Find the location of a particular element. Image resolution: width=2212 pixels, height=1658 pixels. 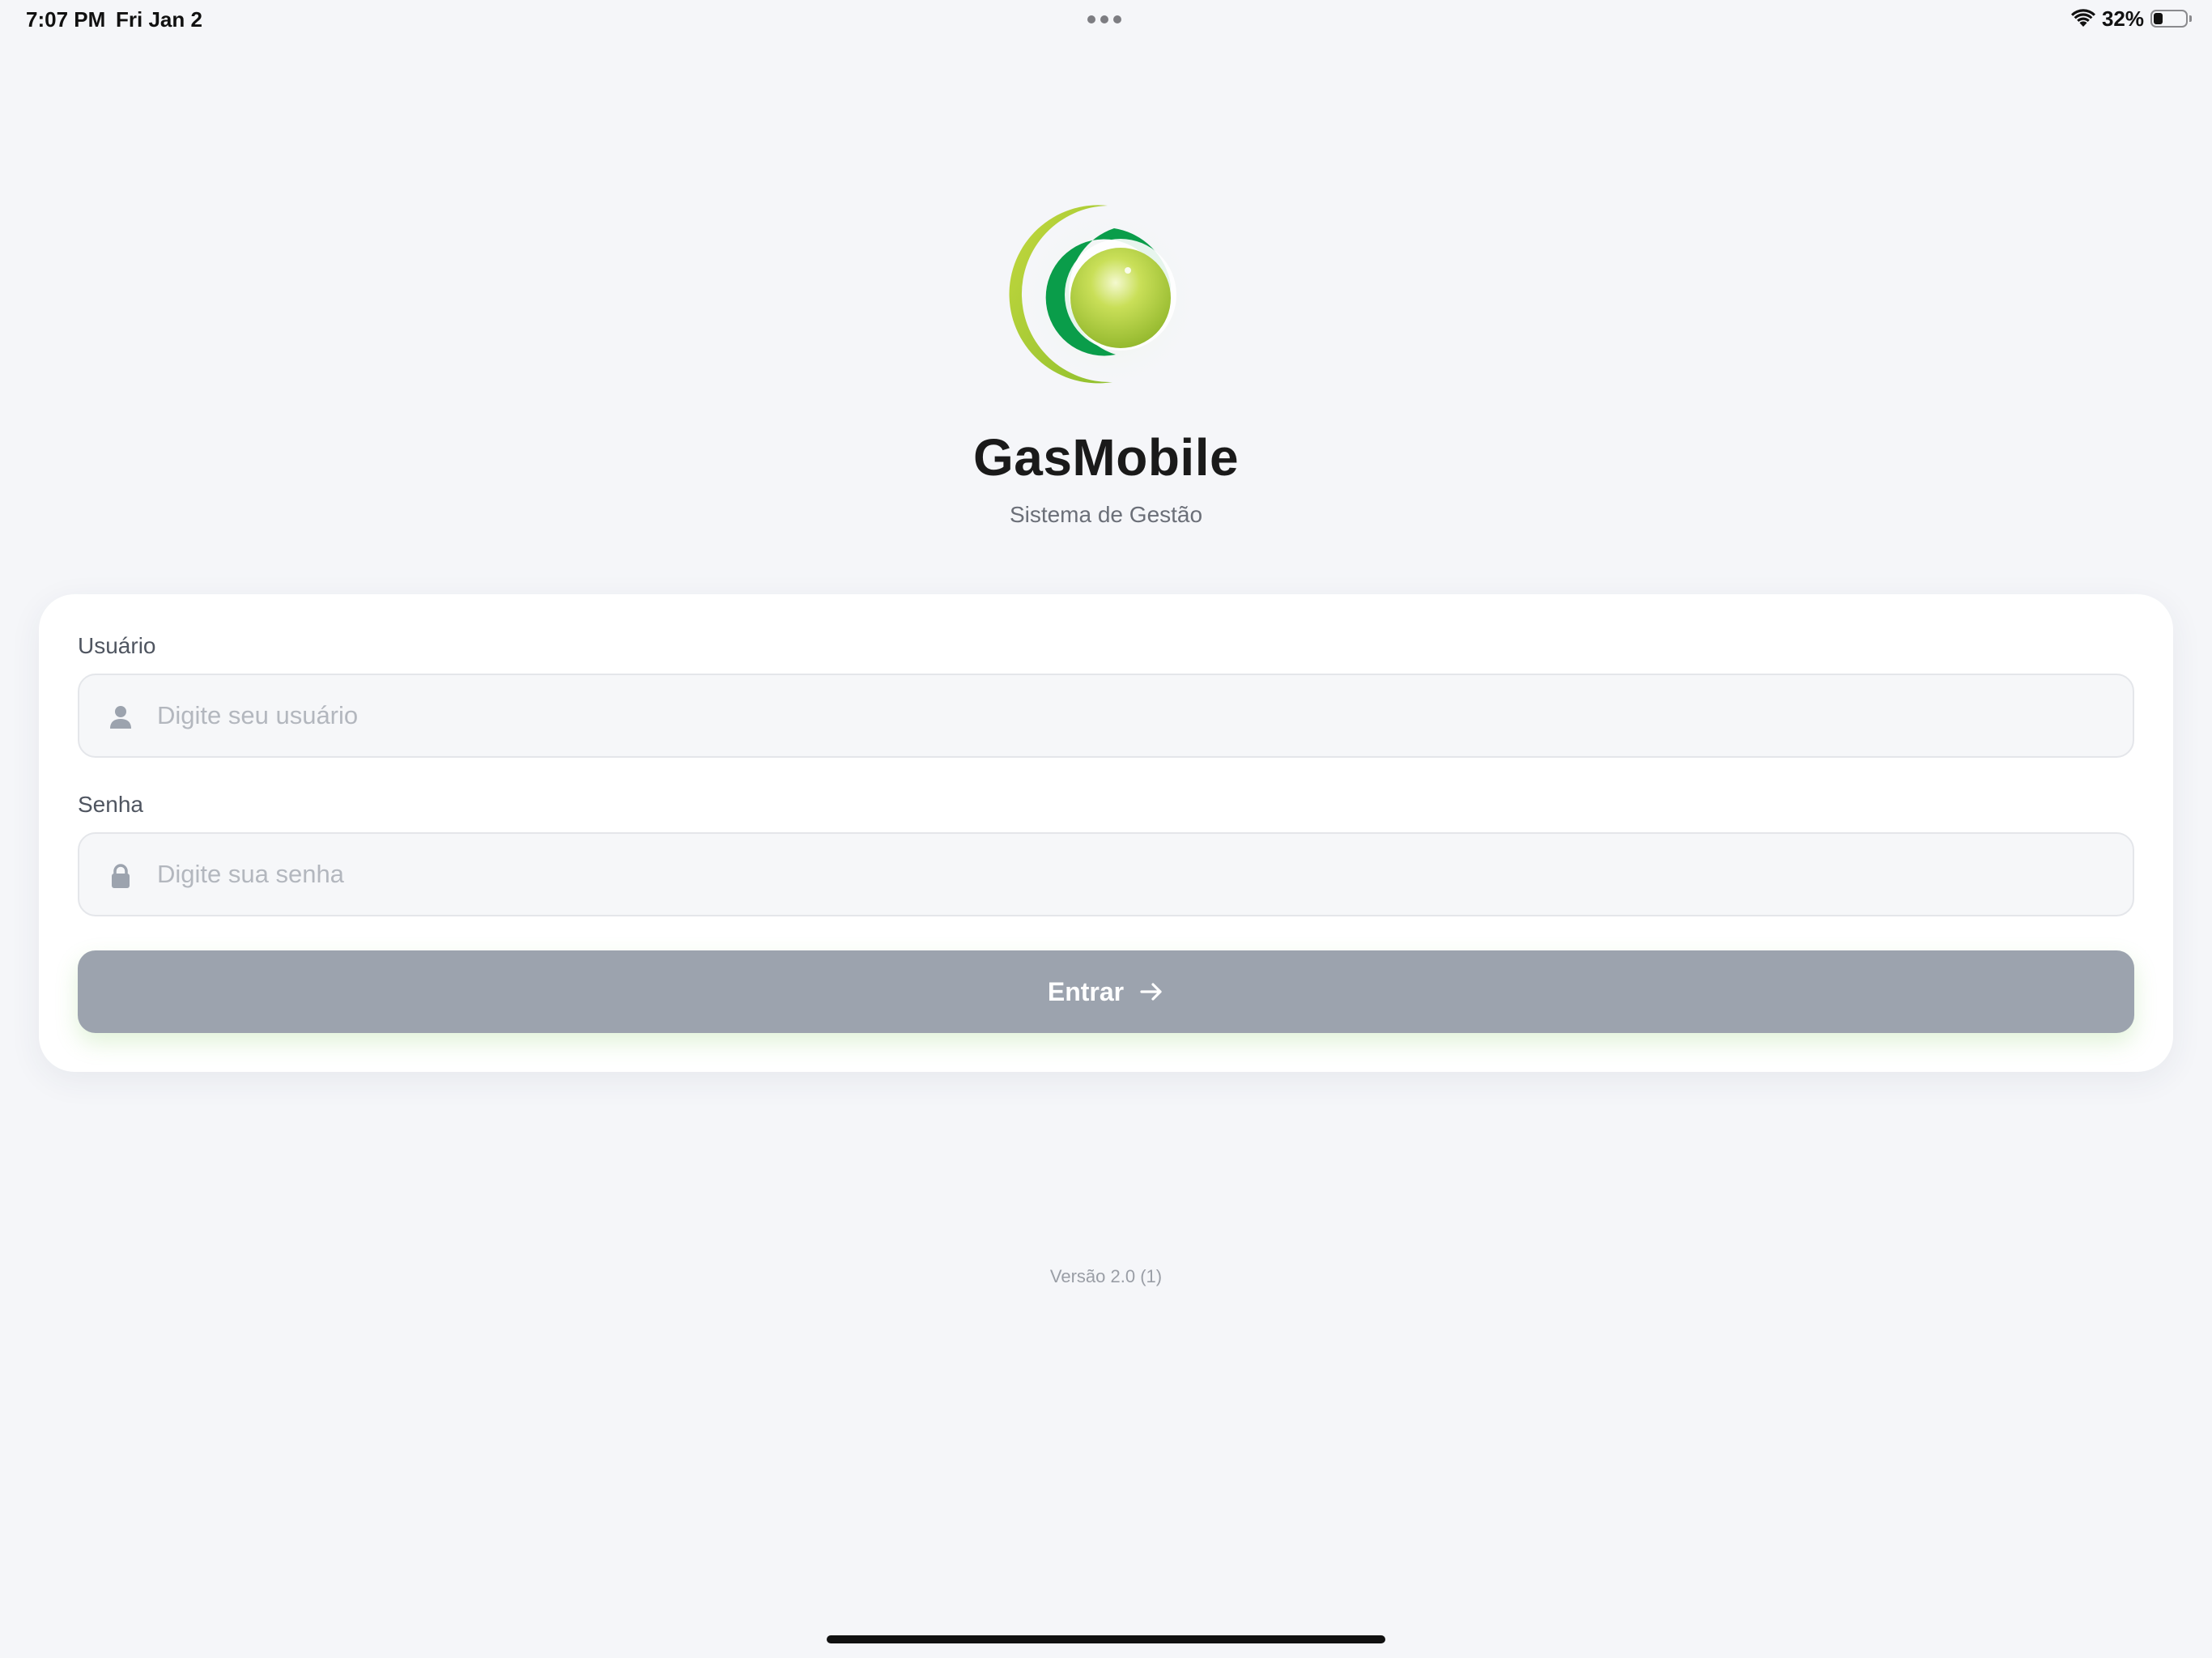

gasmobile-logo-icon is located at coordinates (1104, 297).